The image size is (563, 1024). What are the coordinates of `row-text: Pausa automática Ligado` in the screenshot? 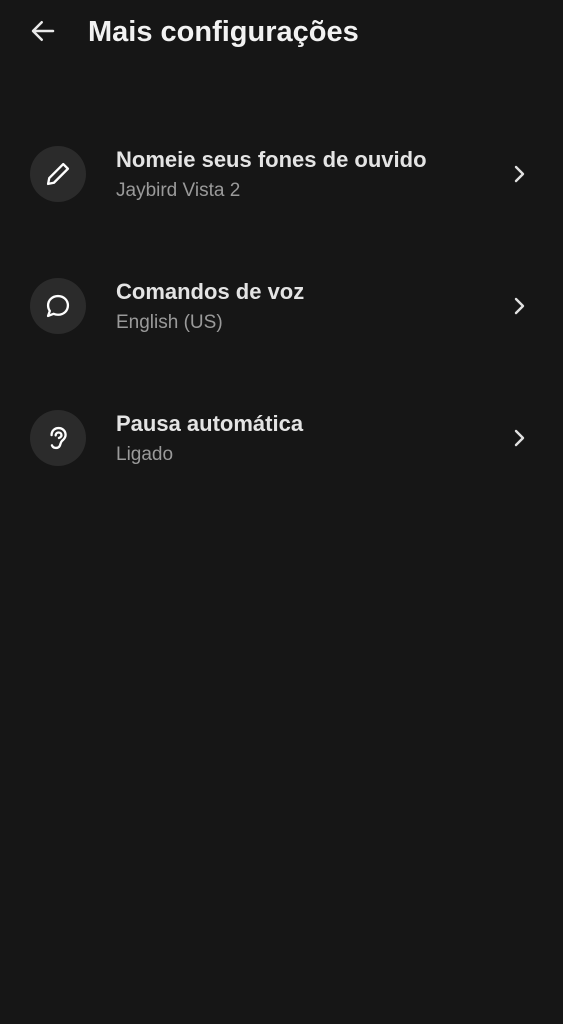 It's located at (304, 439).